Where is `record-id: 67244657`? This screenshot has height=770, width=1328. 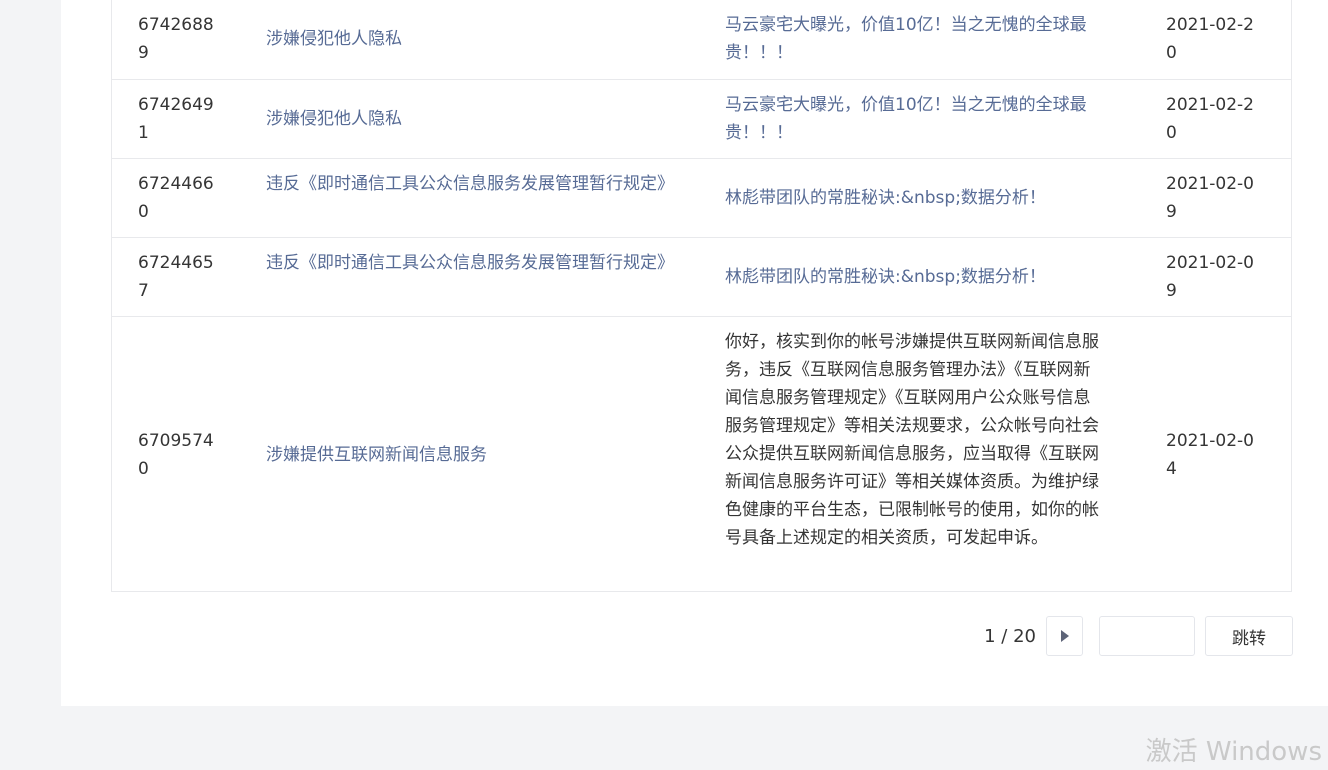 record-id: 67244657 is located at coordinates (176, 277).